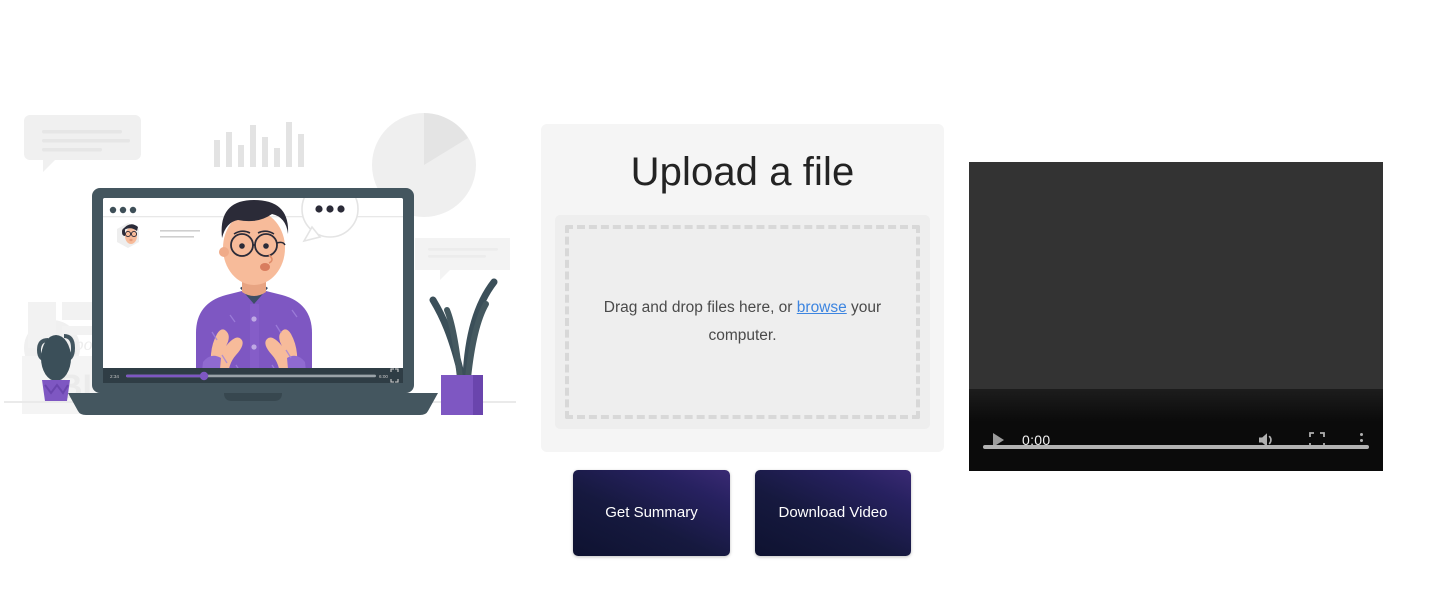 The height and width of the screenshot is (596, 1440). What do you see at coordinates (742, 172) in the screenshot?
I see `page-title: Upload a file` at bounding box center [742, 172].